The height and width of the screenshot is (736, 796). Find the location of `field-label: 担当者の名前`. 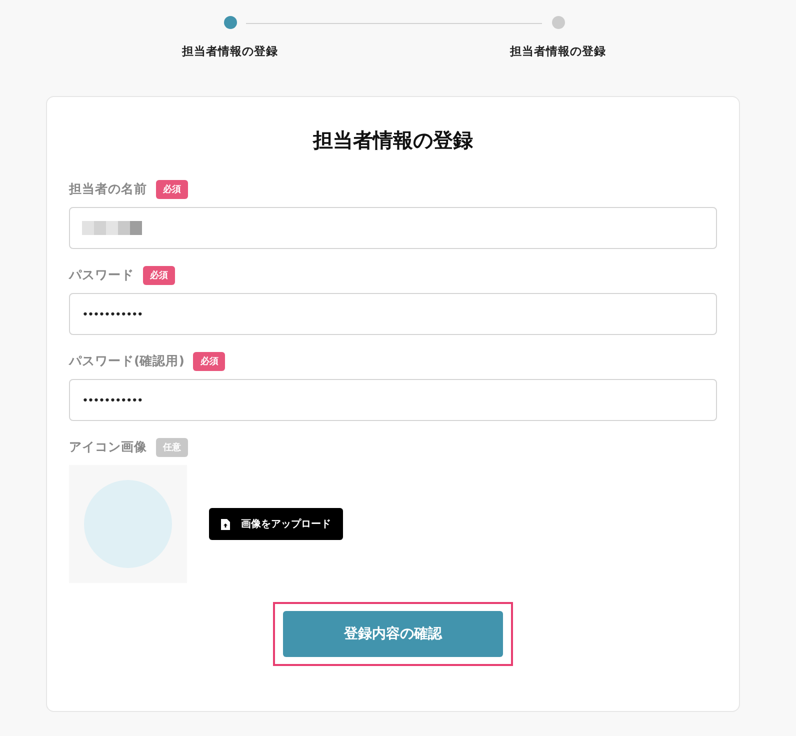

field-label: 担当者の名前 is located at coordinates (108, 189).